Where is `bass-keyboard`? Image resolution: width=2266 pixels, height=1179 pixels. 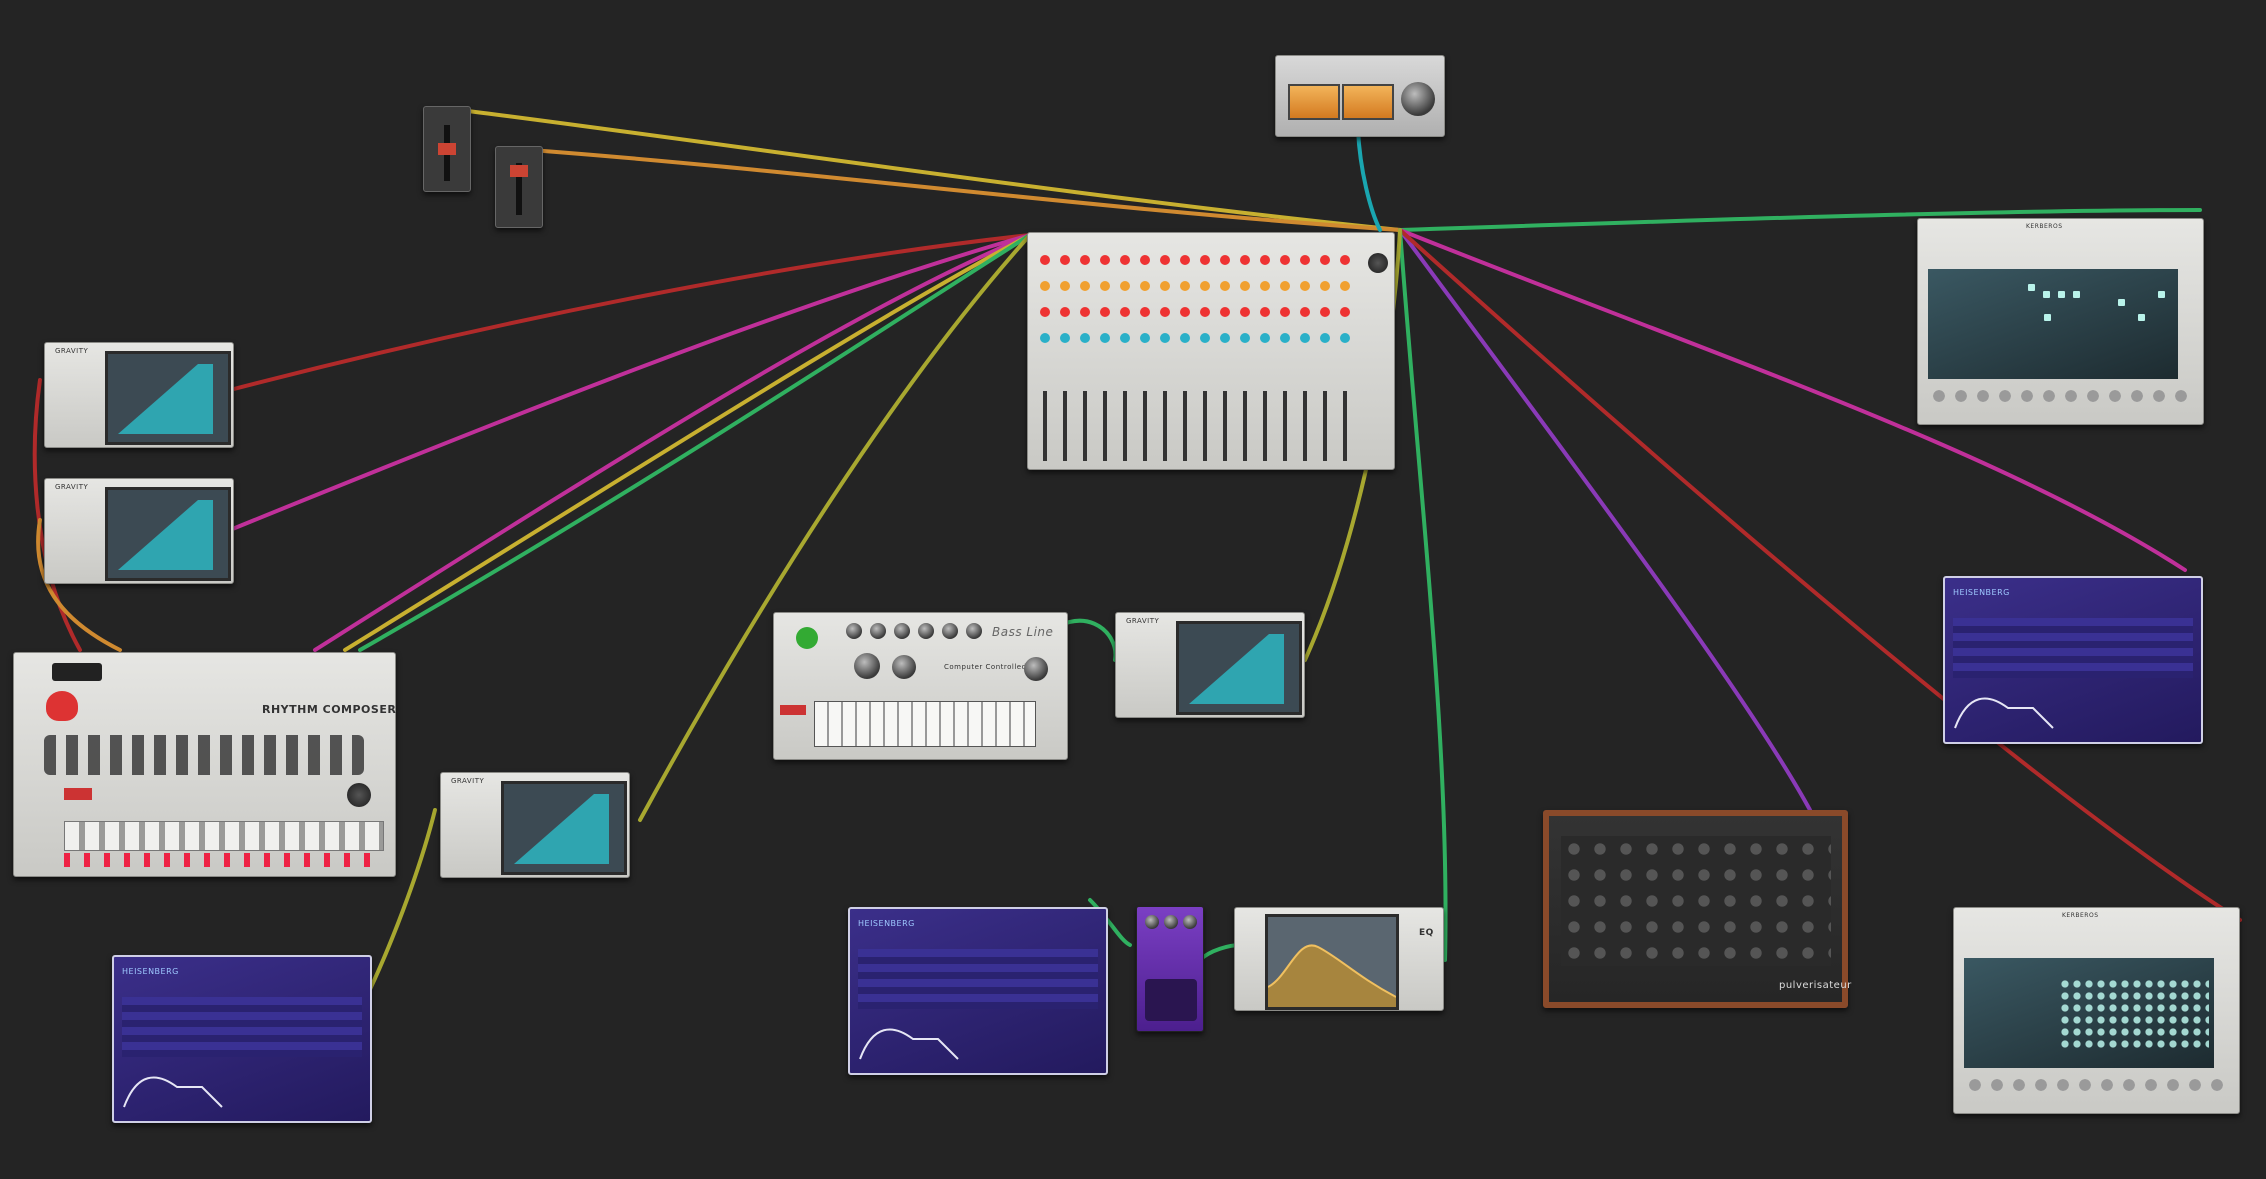 bass-keyboard is located at coordinates (925, 724).